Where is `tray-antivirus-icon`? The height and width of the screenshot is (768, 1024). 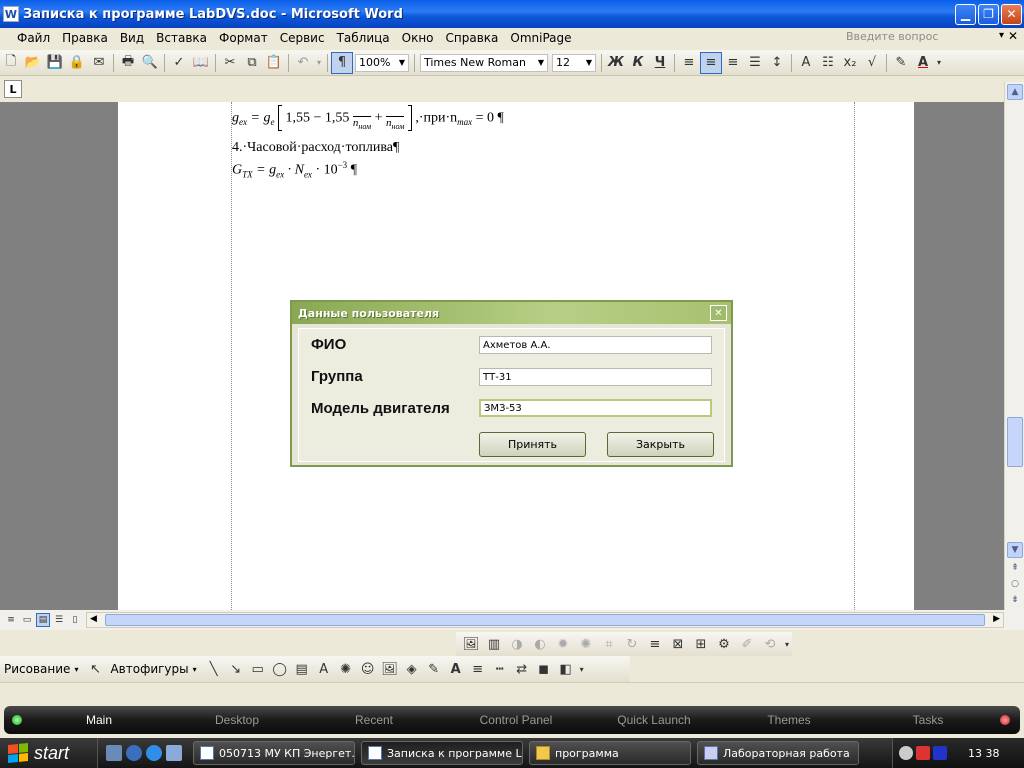 tray-antivirus-icon is located at coordinates (923, 753).